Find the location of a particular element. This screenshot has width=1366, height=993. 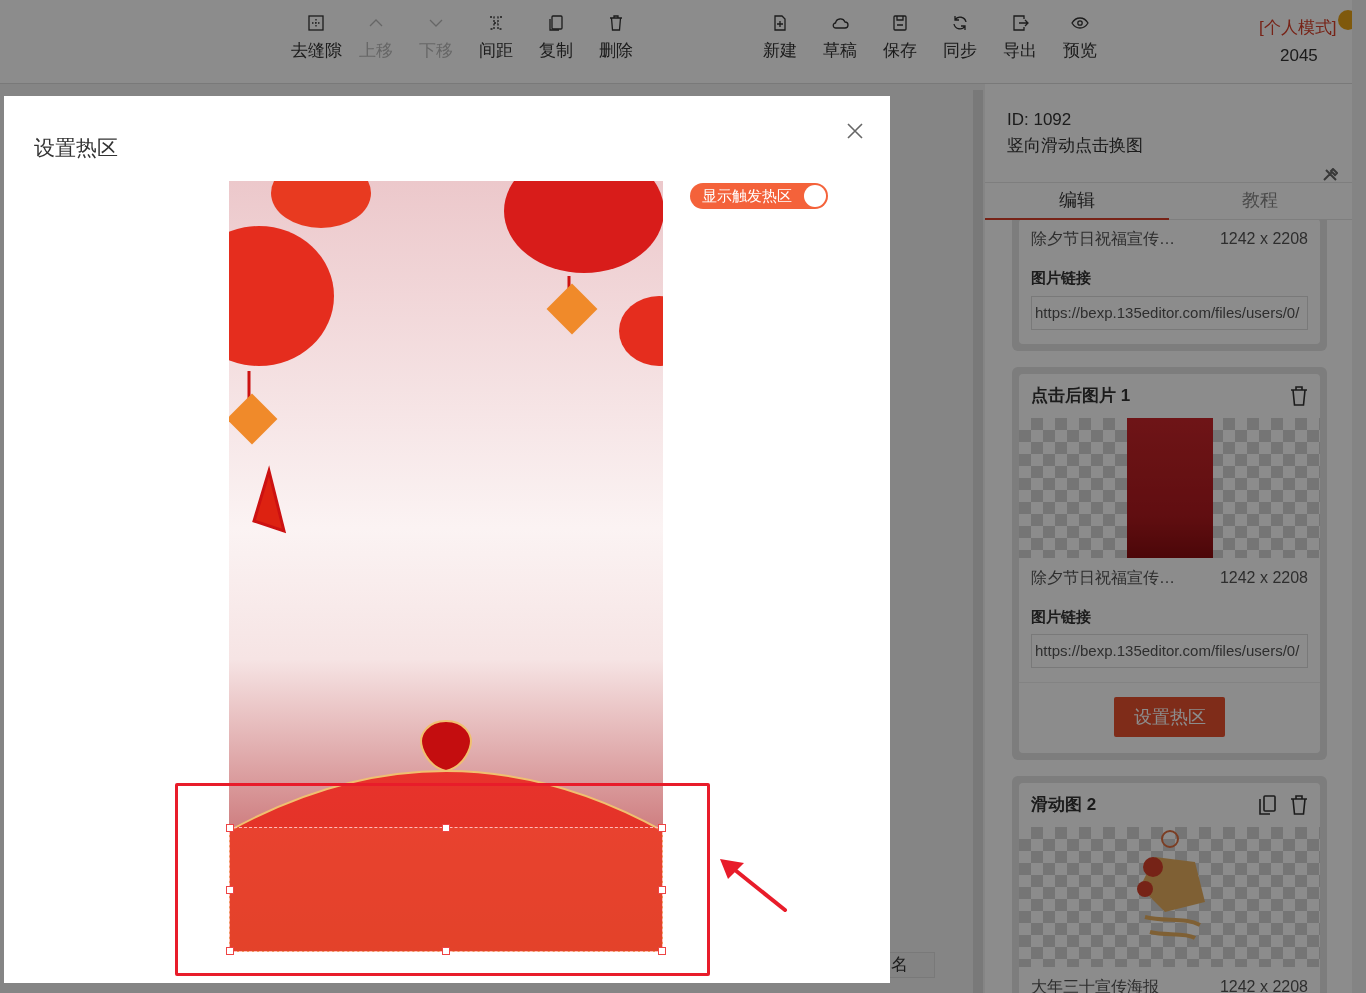

toolbar-button: 删除 is located at coordinates (616, 41).